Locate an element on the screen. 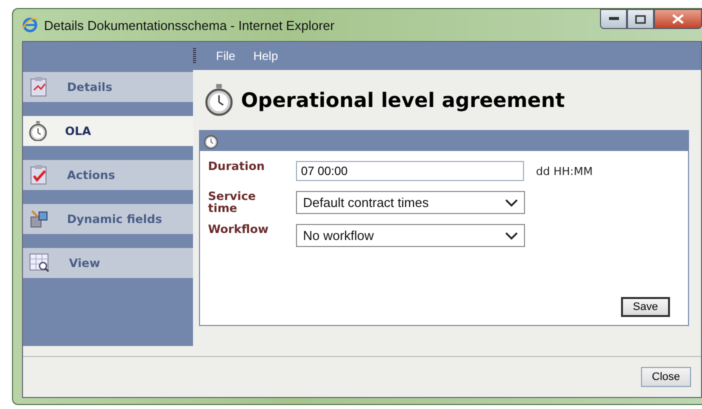  field-label: Duration is located at coordinates (237, 166).